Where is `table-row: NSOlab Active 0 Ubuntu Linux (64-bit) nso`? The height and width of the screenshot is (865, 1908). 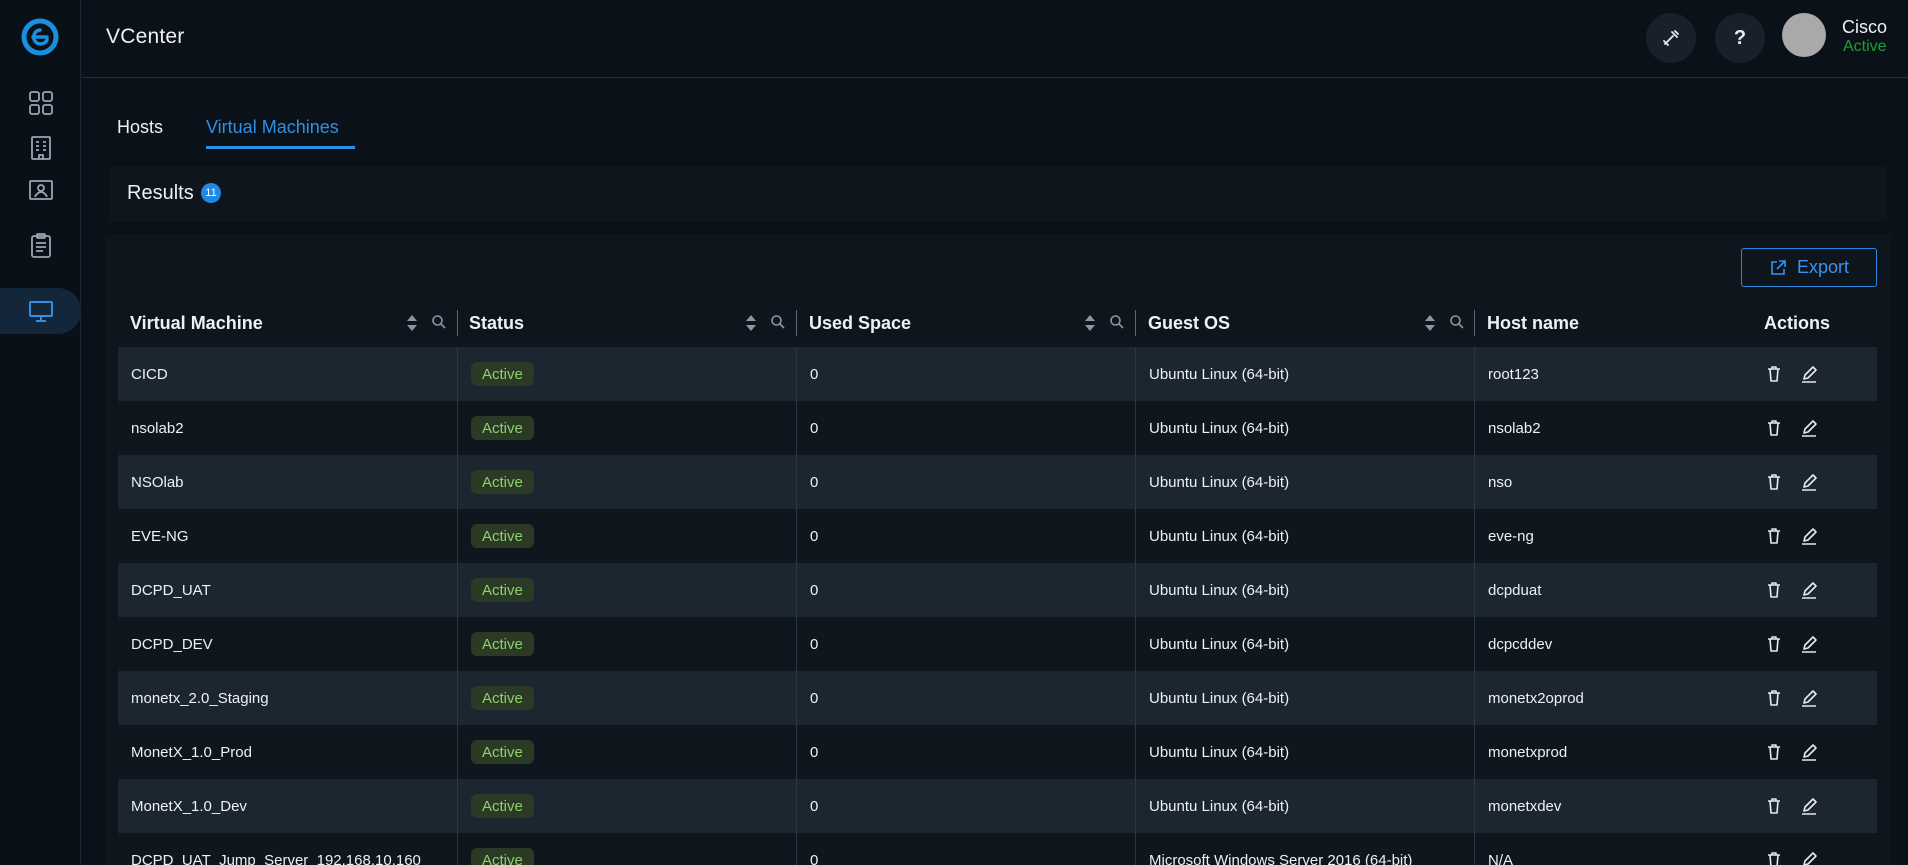
table-row: NSOlab Active 0 Ubuntu Linux (64-bit) nso is located at coordinates (997, 482).